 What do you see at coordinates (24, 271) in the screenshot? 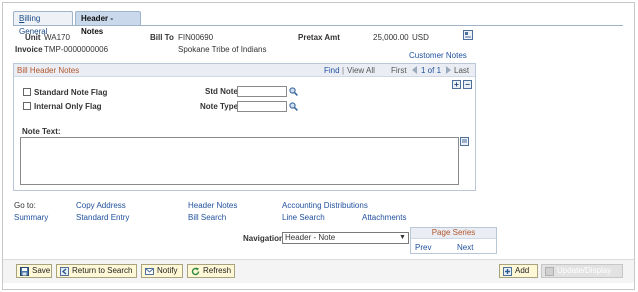
I see `save-icon` at bounding box center [24, 271].